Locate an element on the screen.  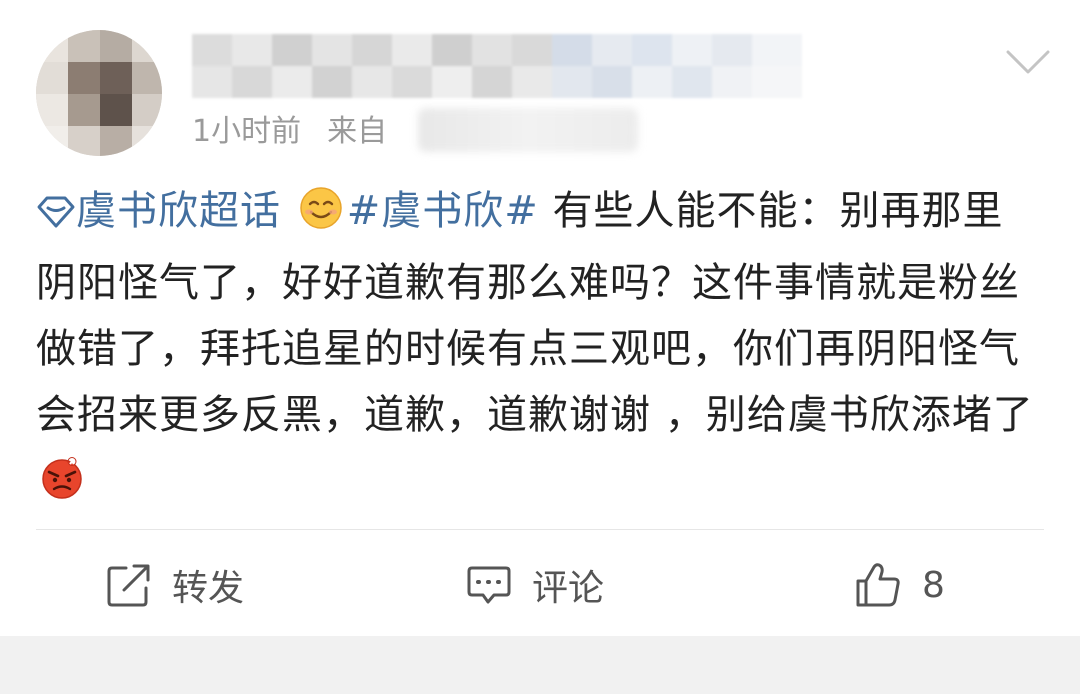
post-time: 1小时前 is located at coordinates (247, 131).